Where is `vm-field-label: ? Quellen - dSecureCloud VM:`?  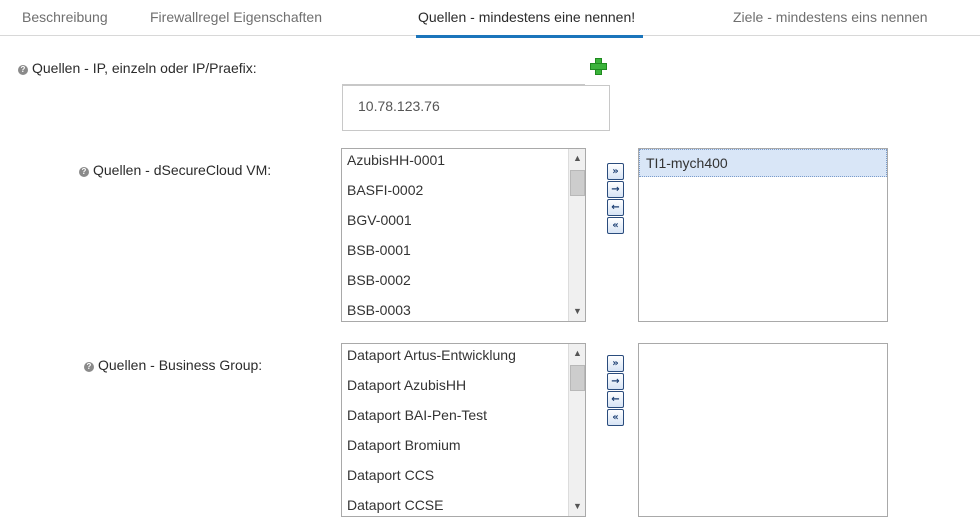 vm-field-label: ? Quellen - dSecureCloud VM: is located at coordinates (175, 170).